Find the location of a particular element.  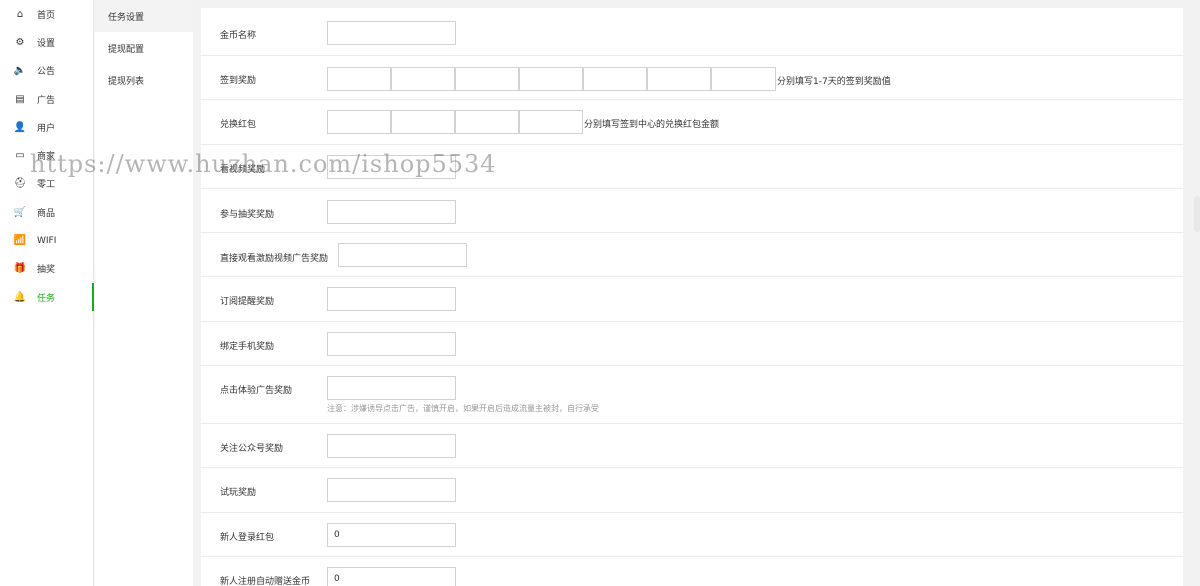

form-row-lottery: 参与抽奖奖励 is located at coordinates (692, 211).